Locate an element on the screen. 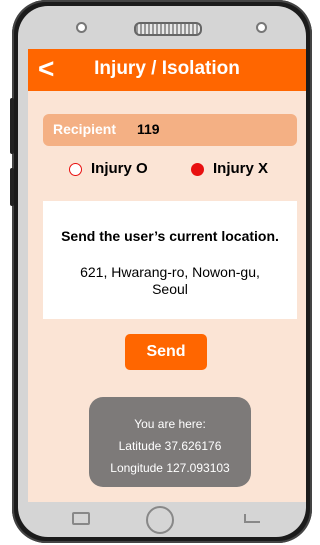 Image resolution: width=320 pixels, height=545 pixels. toast-longitude: Longitude 127.093103 is located at coordinates (170, 468).